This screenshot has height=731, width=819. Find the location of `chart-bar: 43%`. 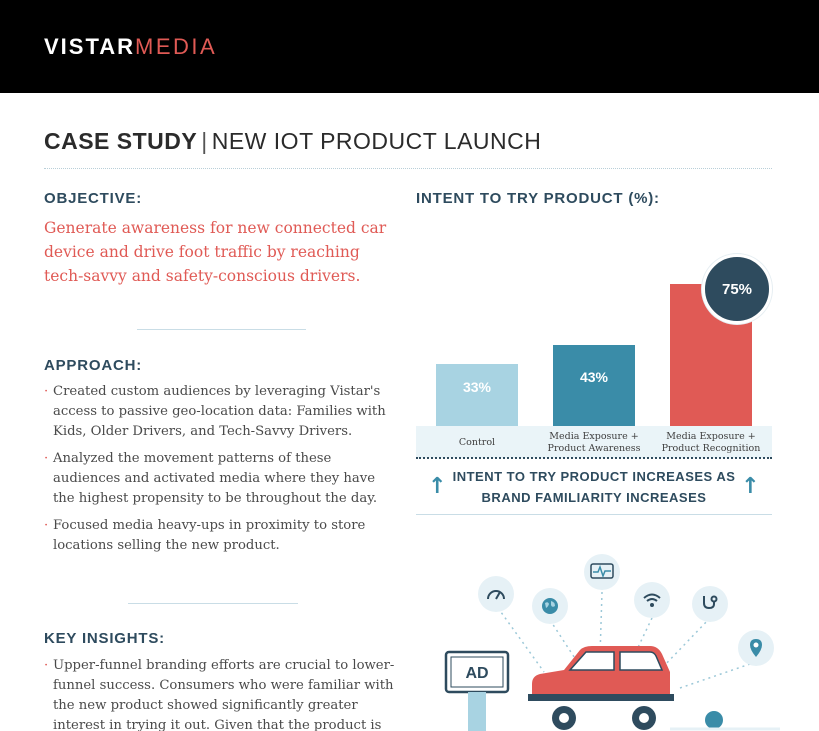

chart-bar: 43% is located at coordinates (594, 385).